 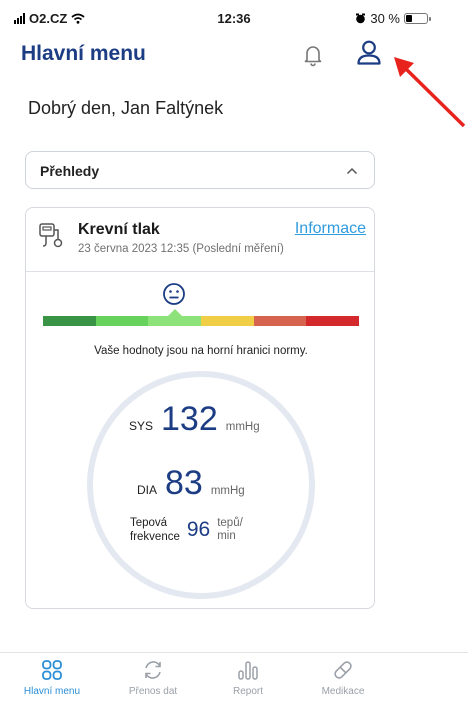 I want to click on overview-dropdown: Přehledy, so click(x=200, y=170).